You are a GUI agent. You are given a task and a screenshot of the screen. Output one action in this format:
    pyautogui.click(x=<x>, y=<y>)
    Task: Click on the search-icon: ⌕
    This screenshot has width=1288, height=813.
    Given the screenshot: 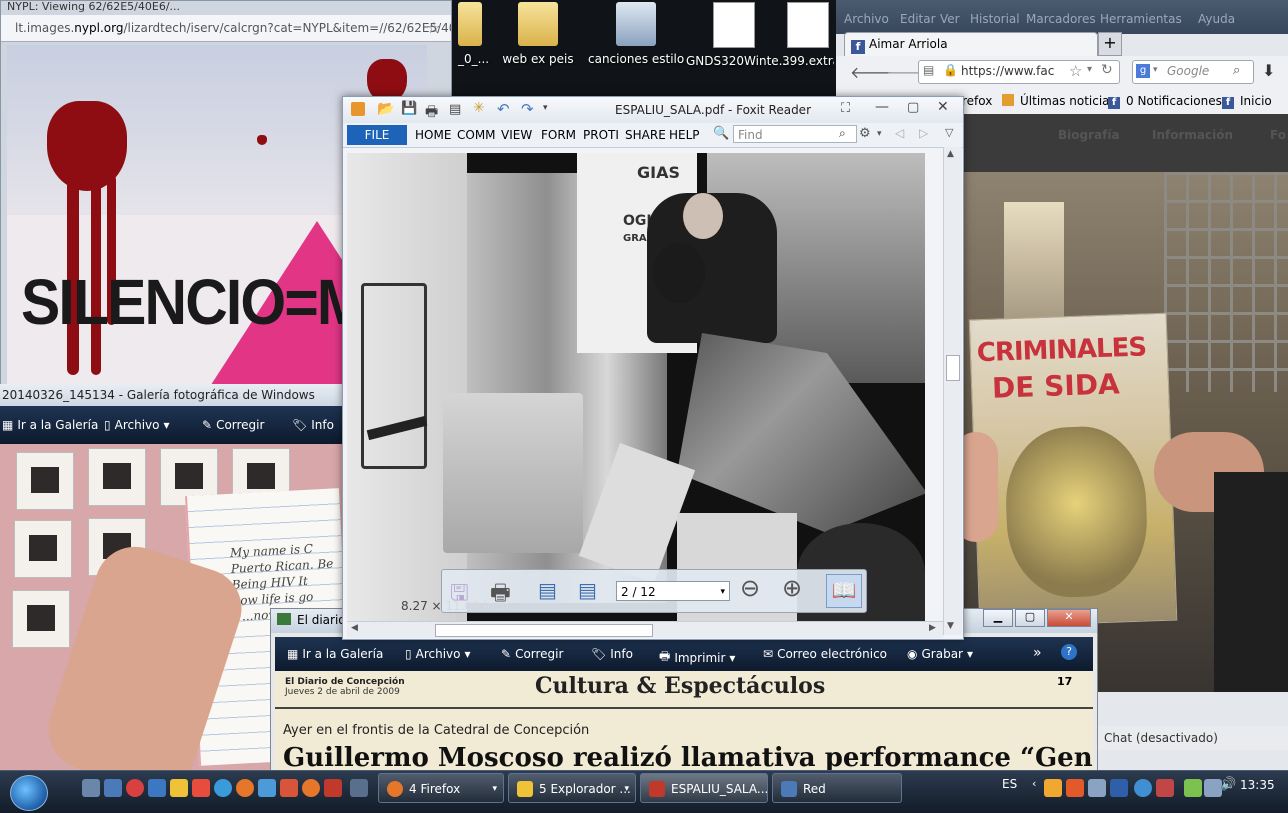 What is the action you would take?
    pyautogui.click(x=1236, y=70)
    